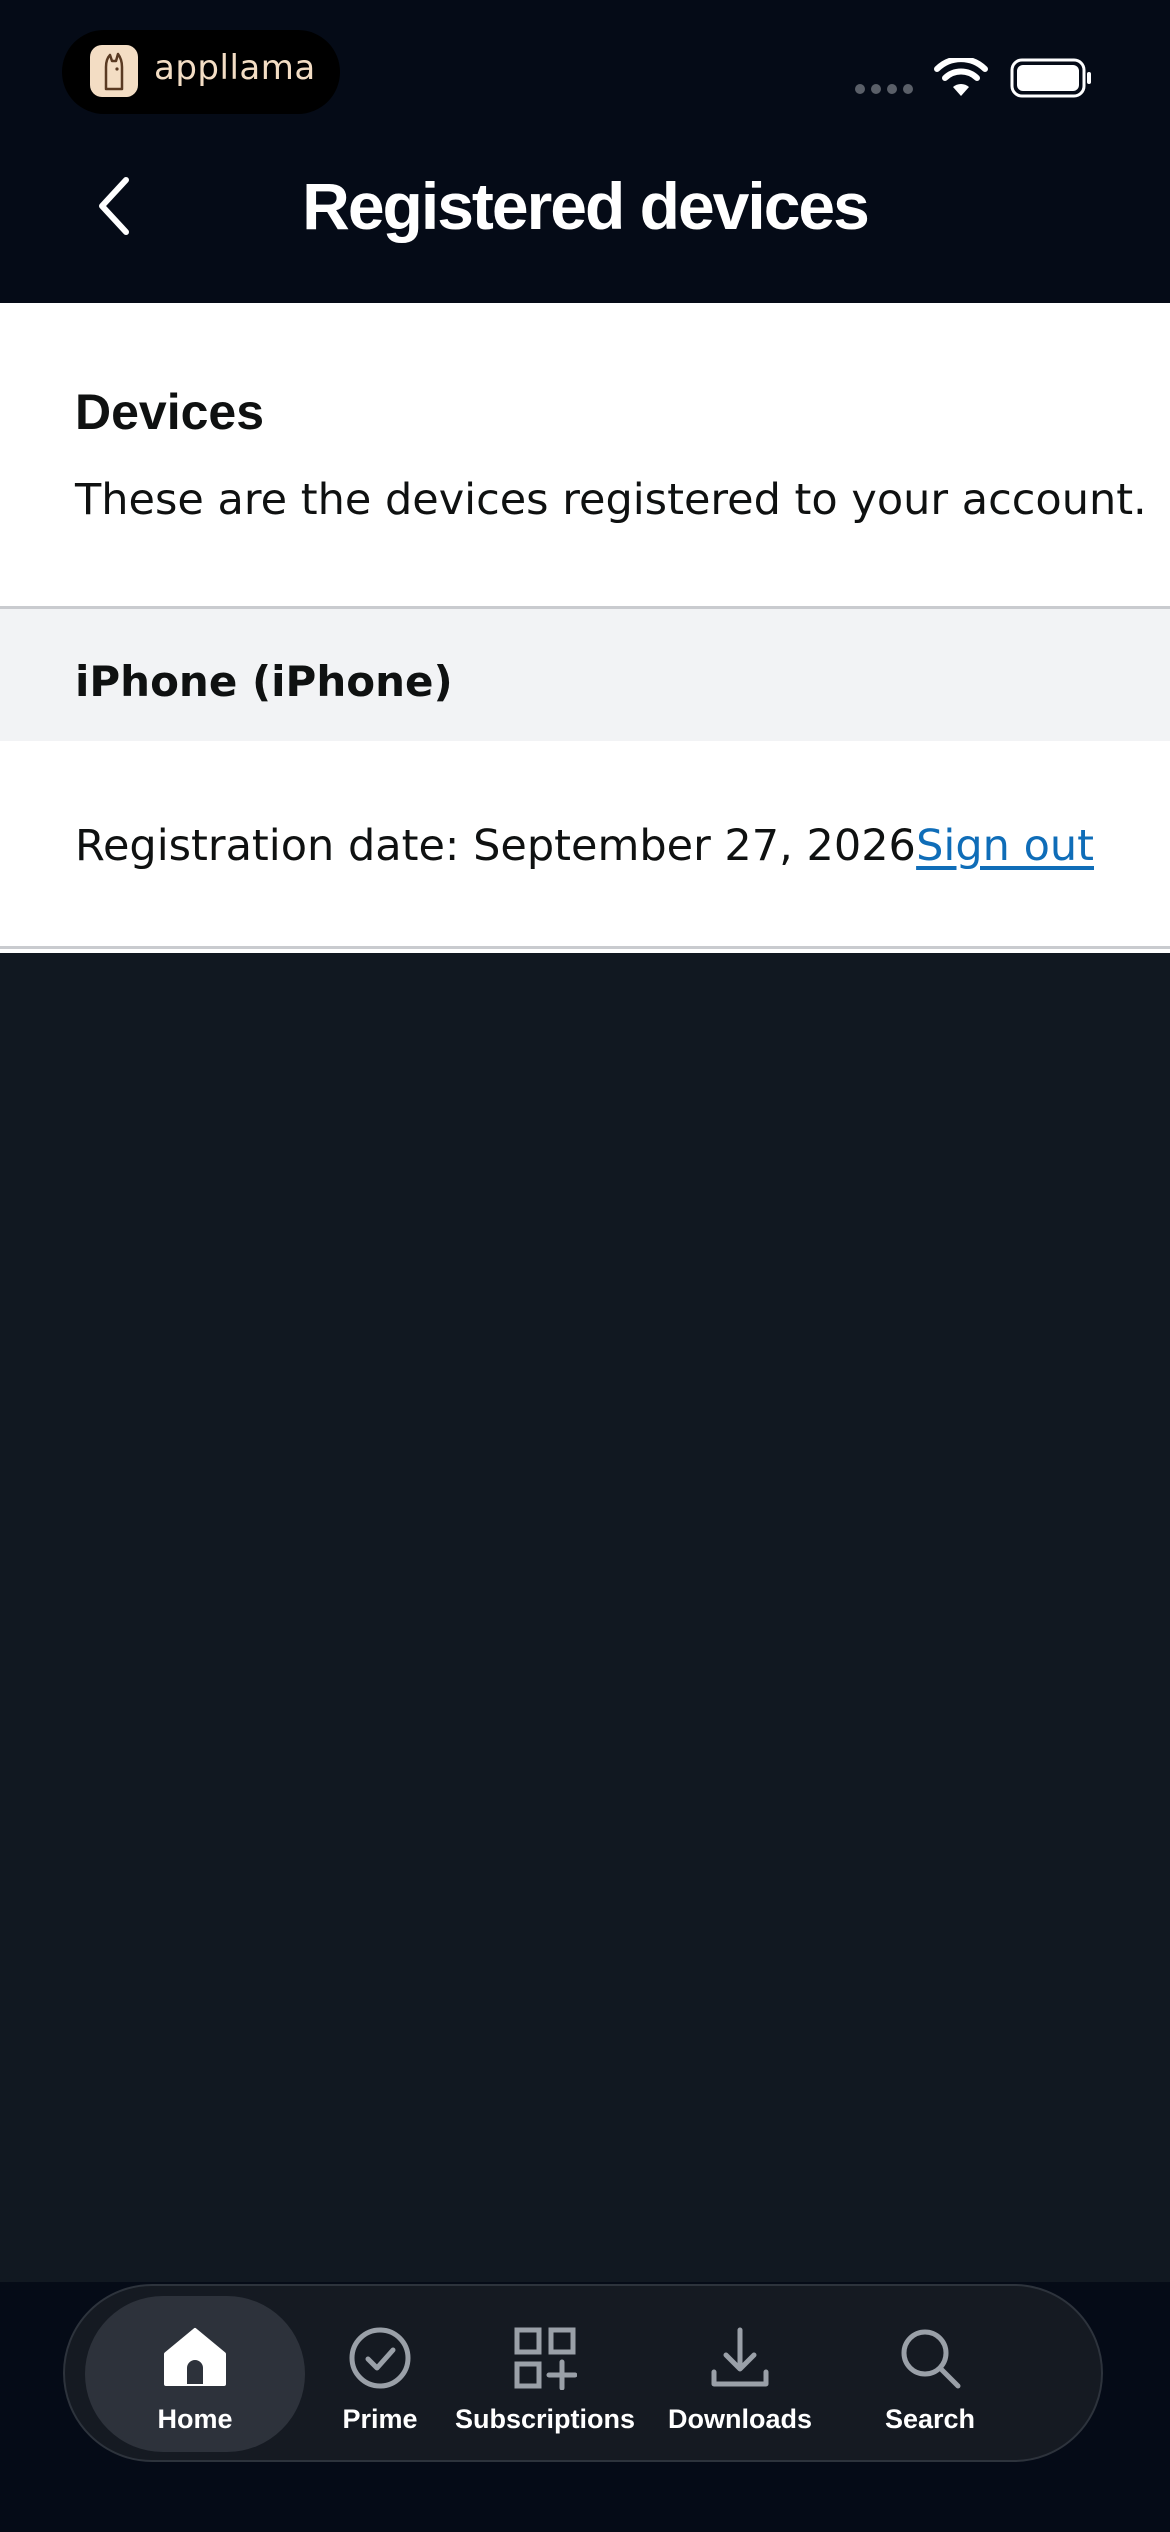 This screenshot has width=1170, height=2532. What do you see at coordinates (739, 2419) in the screenshot?
I see `nav-label: Downloads` at bounding box center [739, 2419].